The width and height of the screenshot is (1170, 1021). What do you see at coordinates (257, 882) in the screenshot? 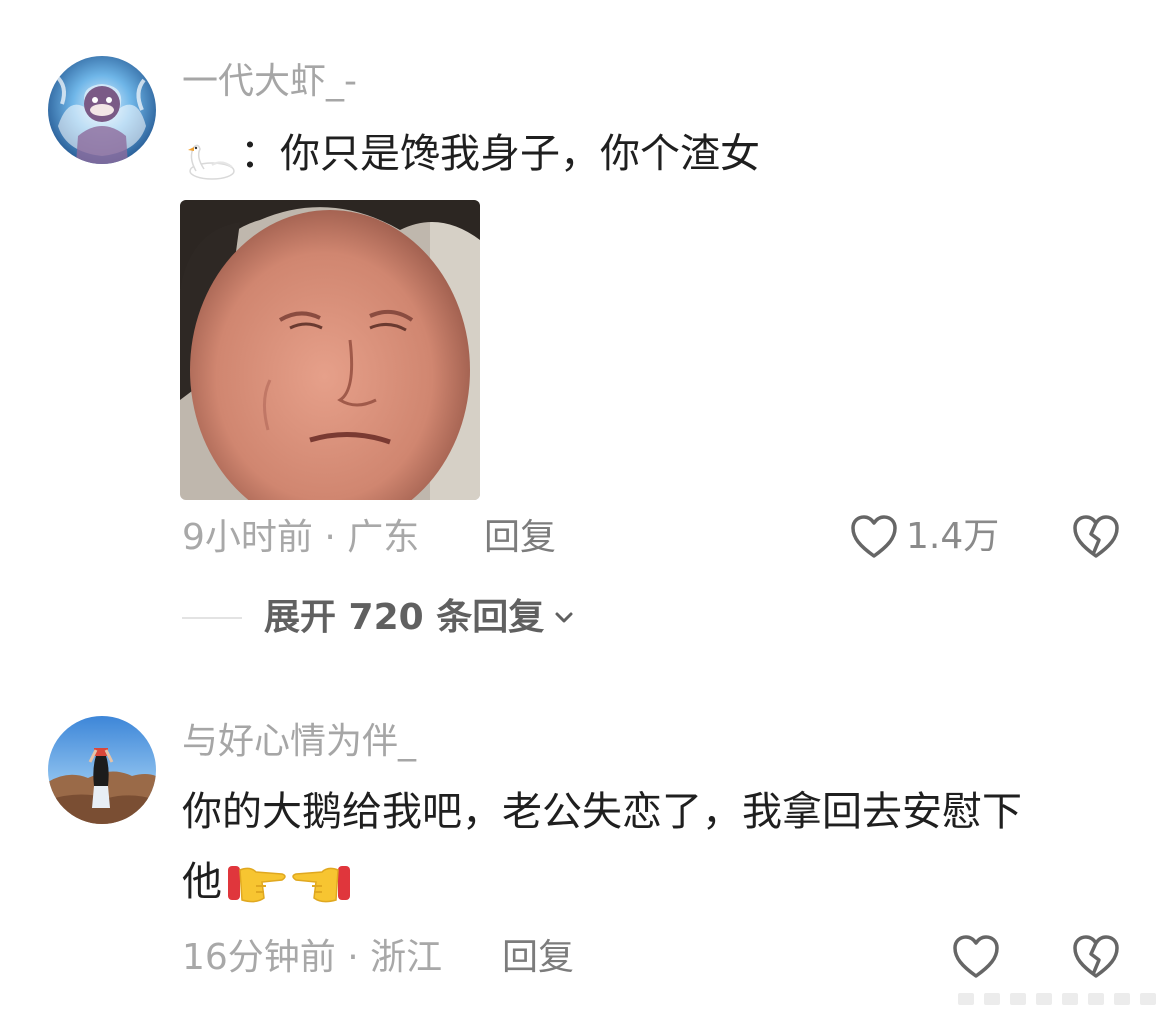
I see `pointing-right-icon` at bounding box center [257, 882].